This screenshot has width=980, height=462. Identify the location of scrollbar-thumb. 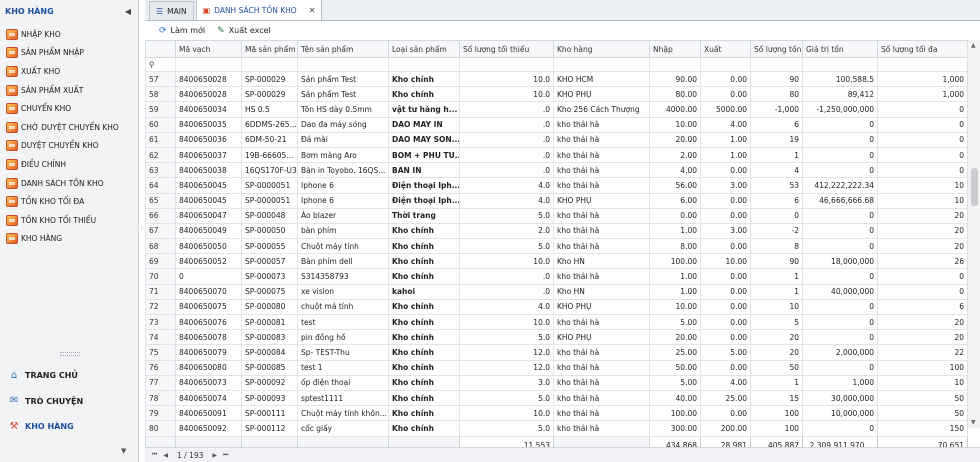
(974, 187).